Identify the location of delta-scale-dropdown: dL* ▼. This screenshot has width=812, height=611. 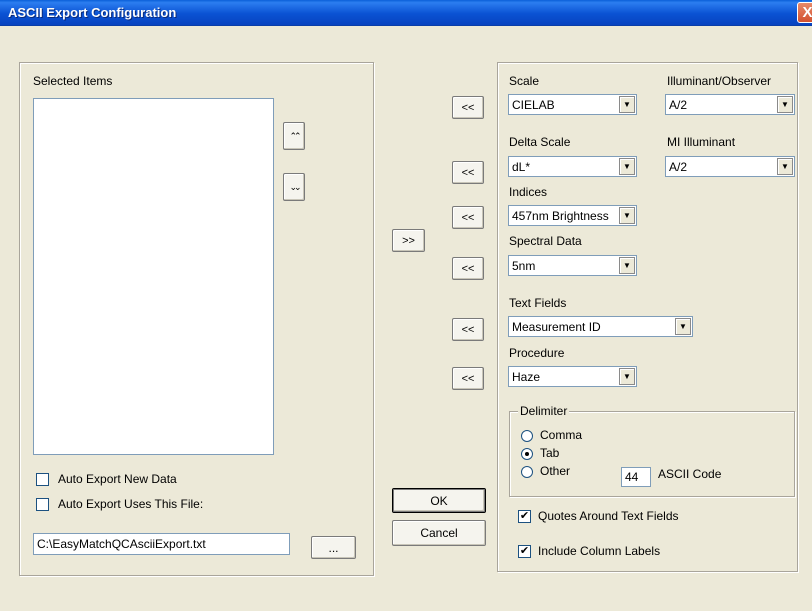
(572, 166).